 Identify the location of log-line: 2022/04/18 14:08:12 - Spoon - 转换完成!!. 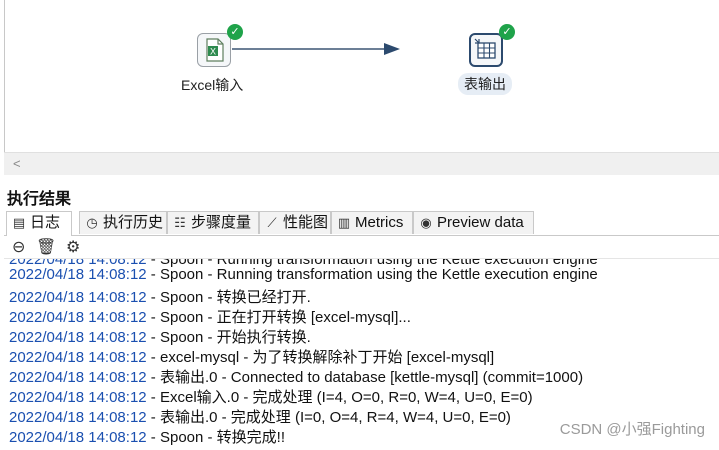
(147, 436).